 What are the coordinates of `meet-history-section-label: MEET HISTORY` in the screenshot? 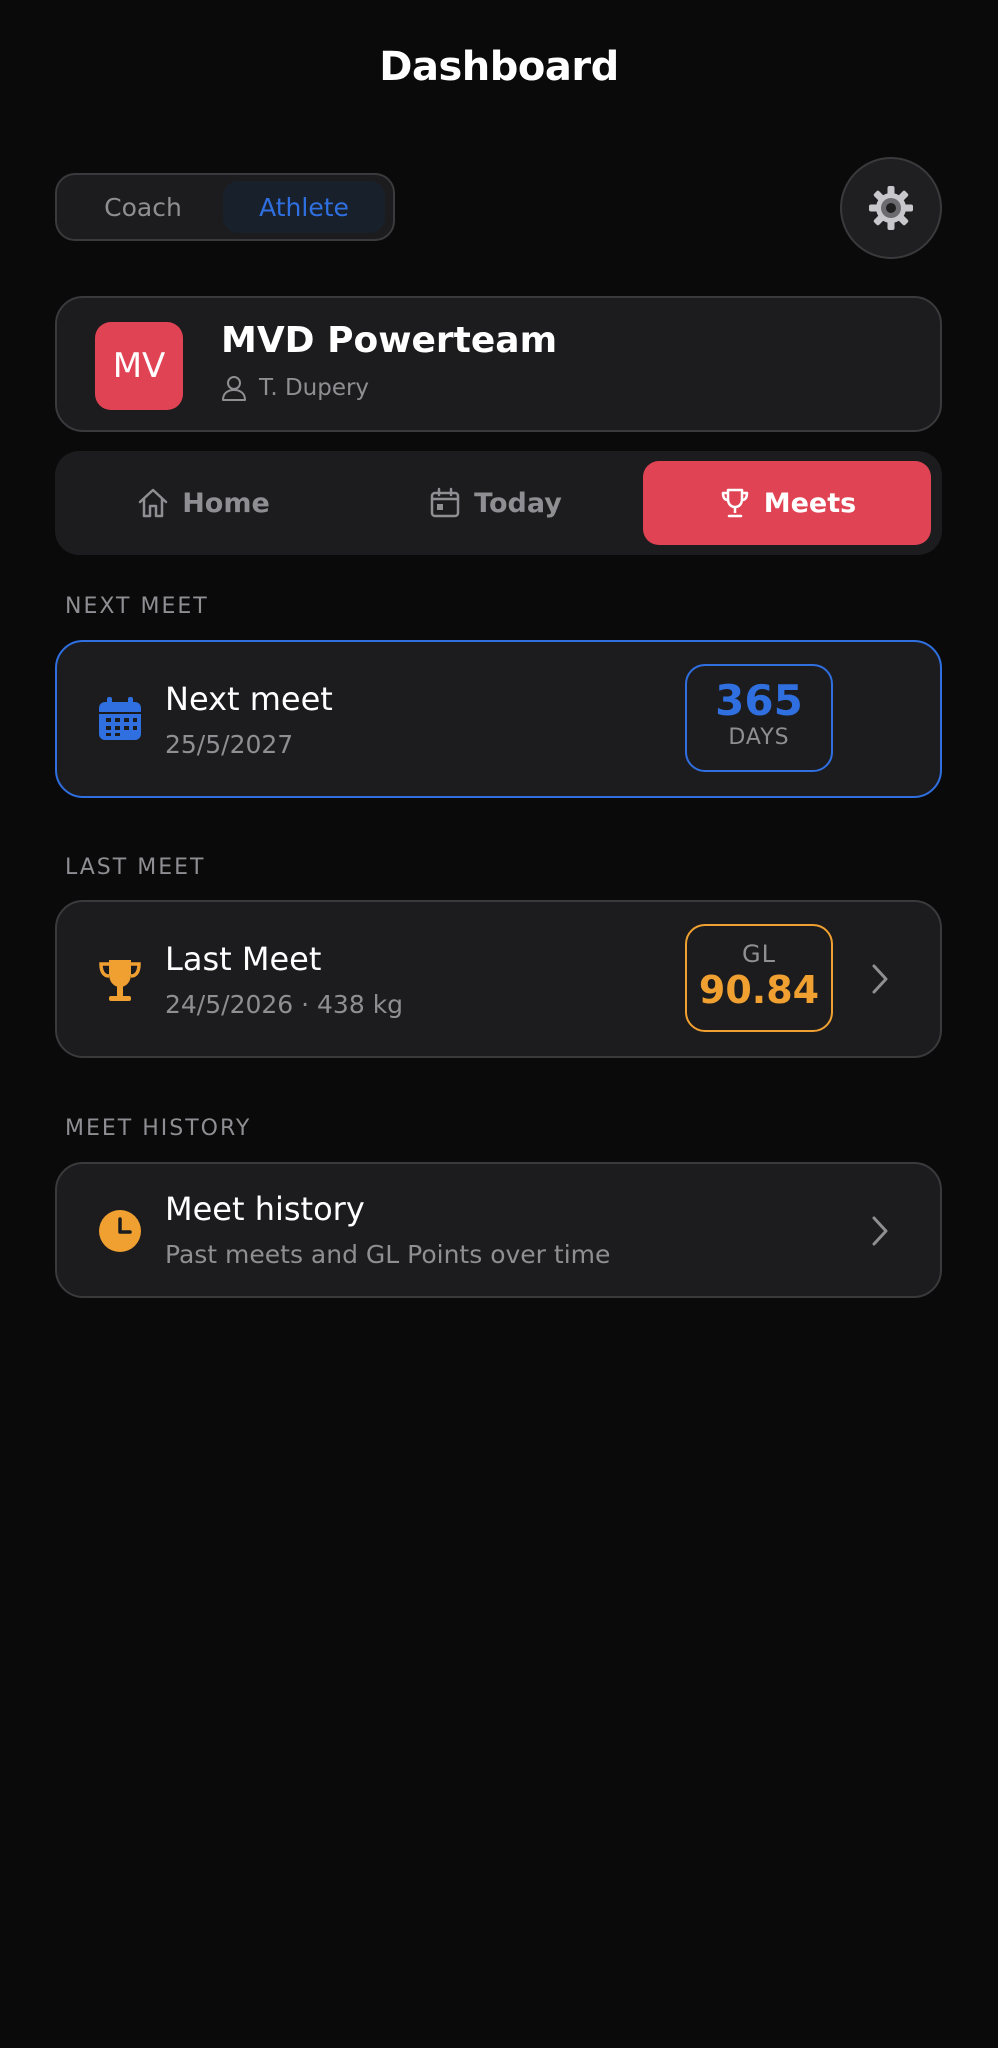 It's located at (158, 1128).